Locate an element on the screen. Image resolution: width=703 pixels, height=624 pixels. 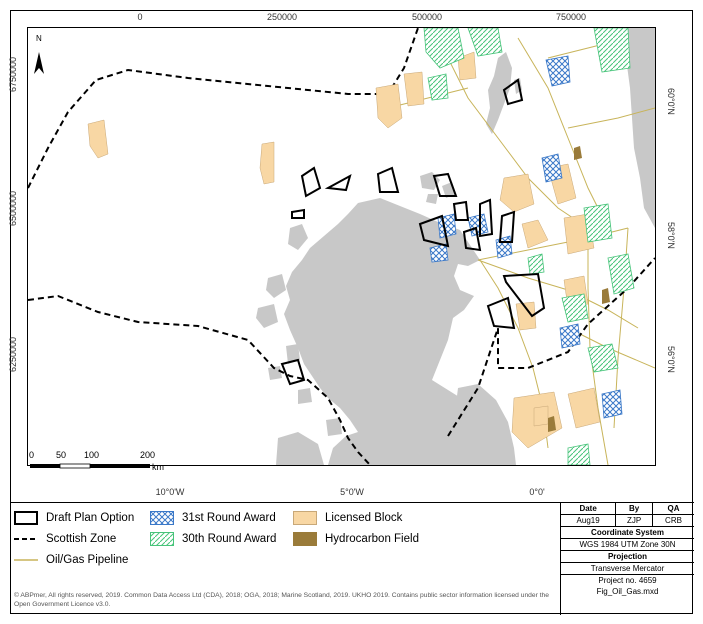
scale-label: 0 is located at coordinates (32, 455).